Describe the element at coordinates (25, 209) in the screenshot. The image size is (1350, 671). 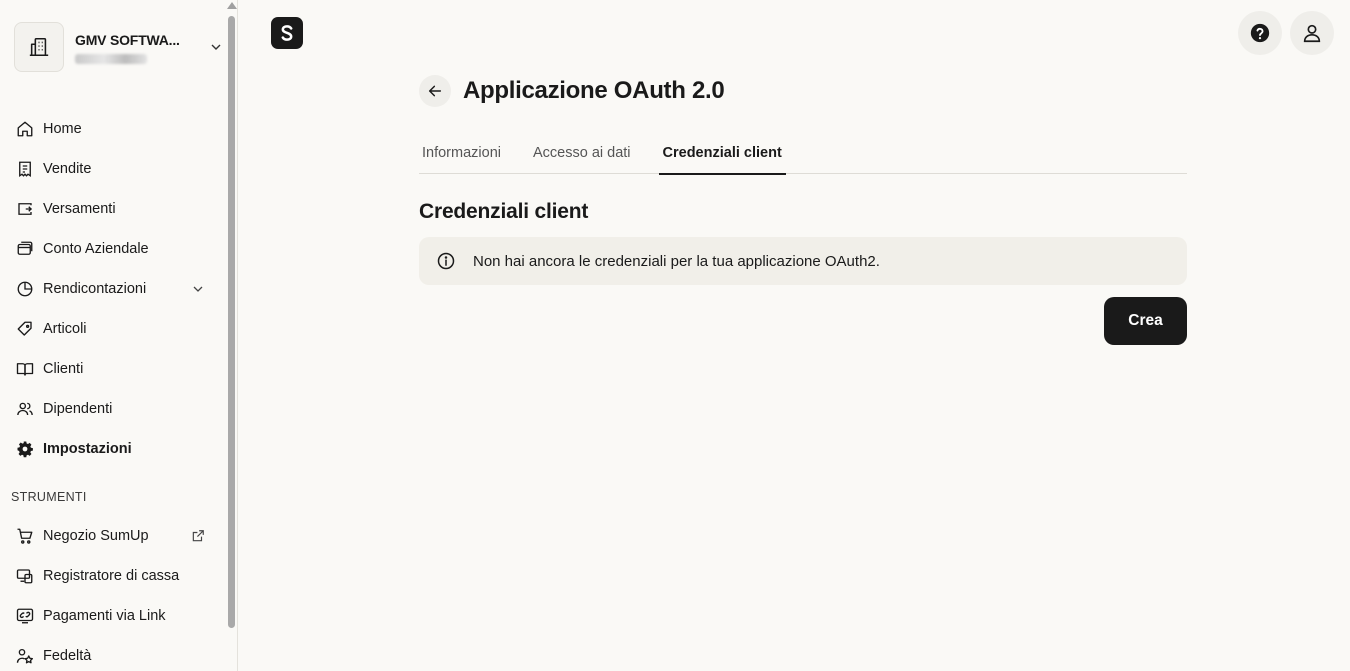
I see `wallet-icon` at that location.